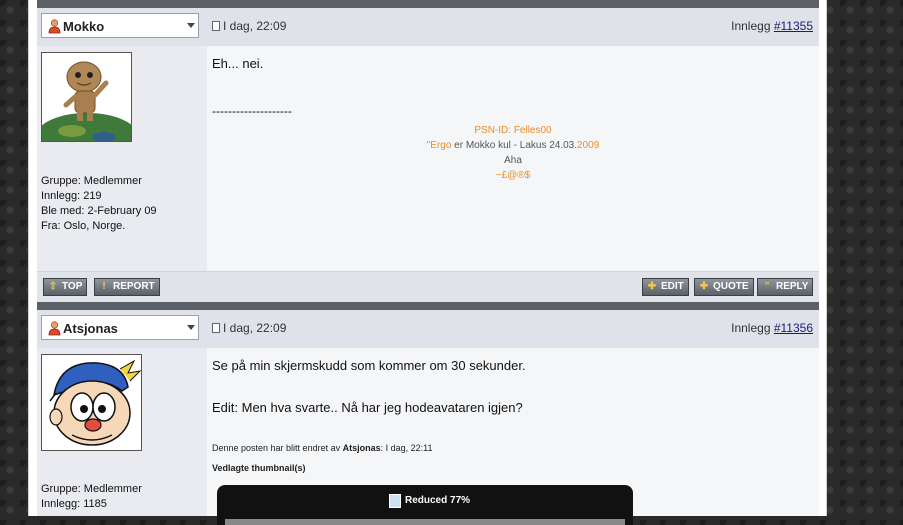 The width and height of the screenshot is (903, 525). What do you see at coordinates (428, 286) in the screenshot?
I see `post-actions-bar: ⇧ TOP ! REPORT ✚ EDIT ✚ QUOTE ” REPLY` at bounding box center [428, 286].